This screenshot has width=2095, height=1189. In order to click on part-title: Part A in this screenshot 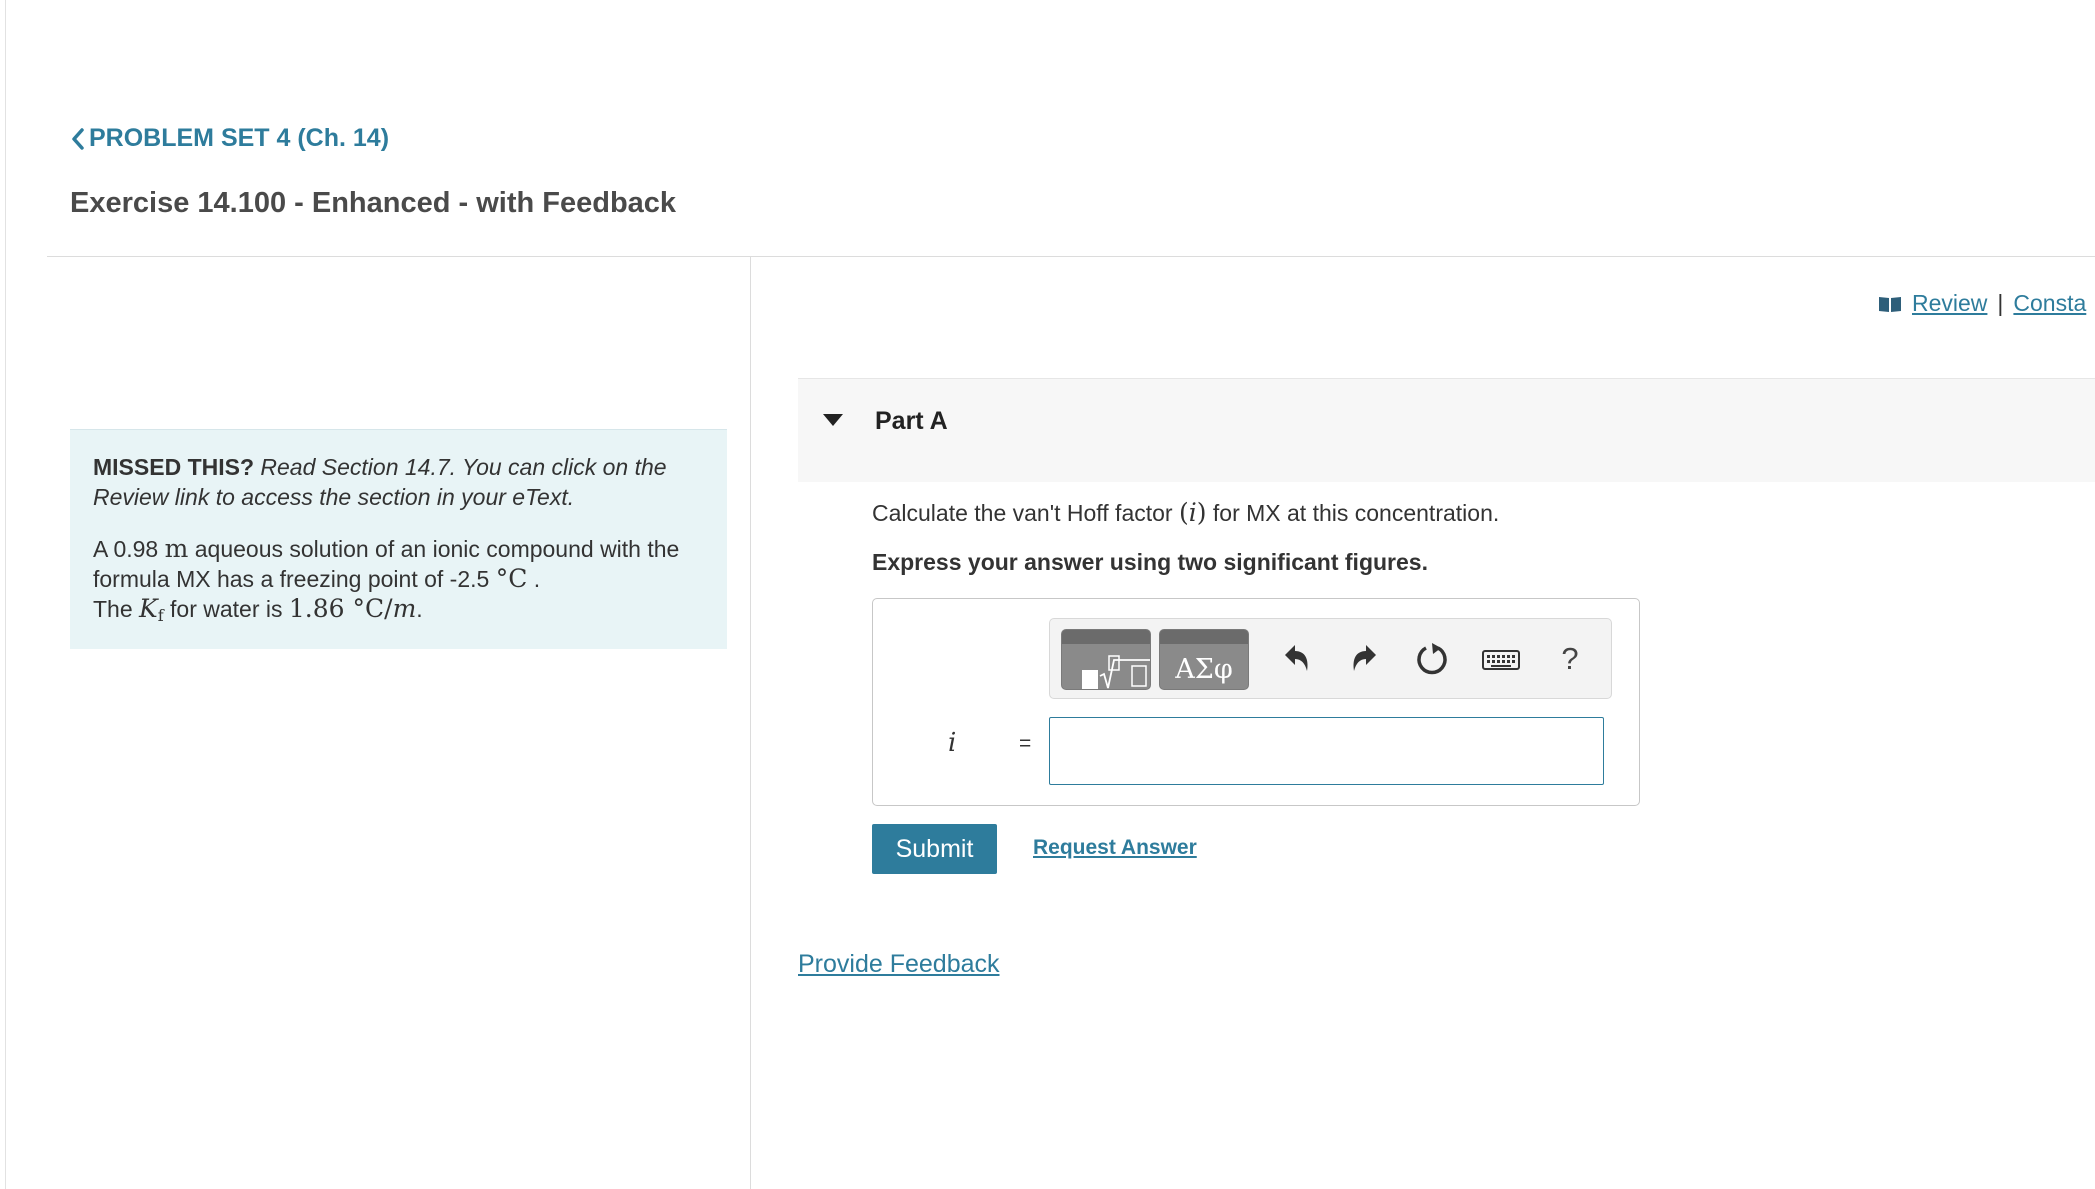, I will do `click(911, 421)`.